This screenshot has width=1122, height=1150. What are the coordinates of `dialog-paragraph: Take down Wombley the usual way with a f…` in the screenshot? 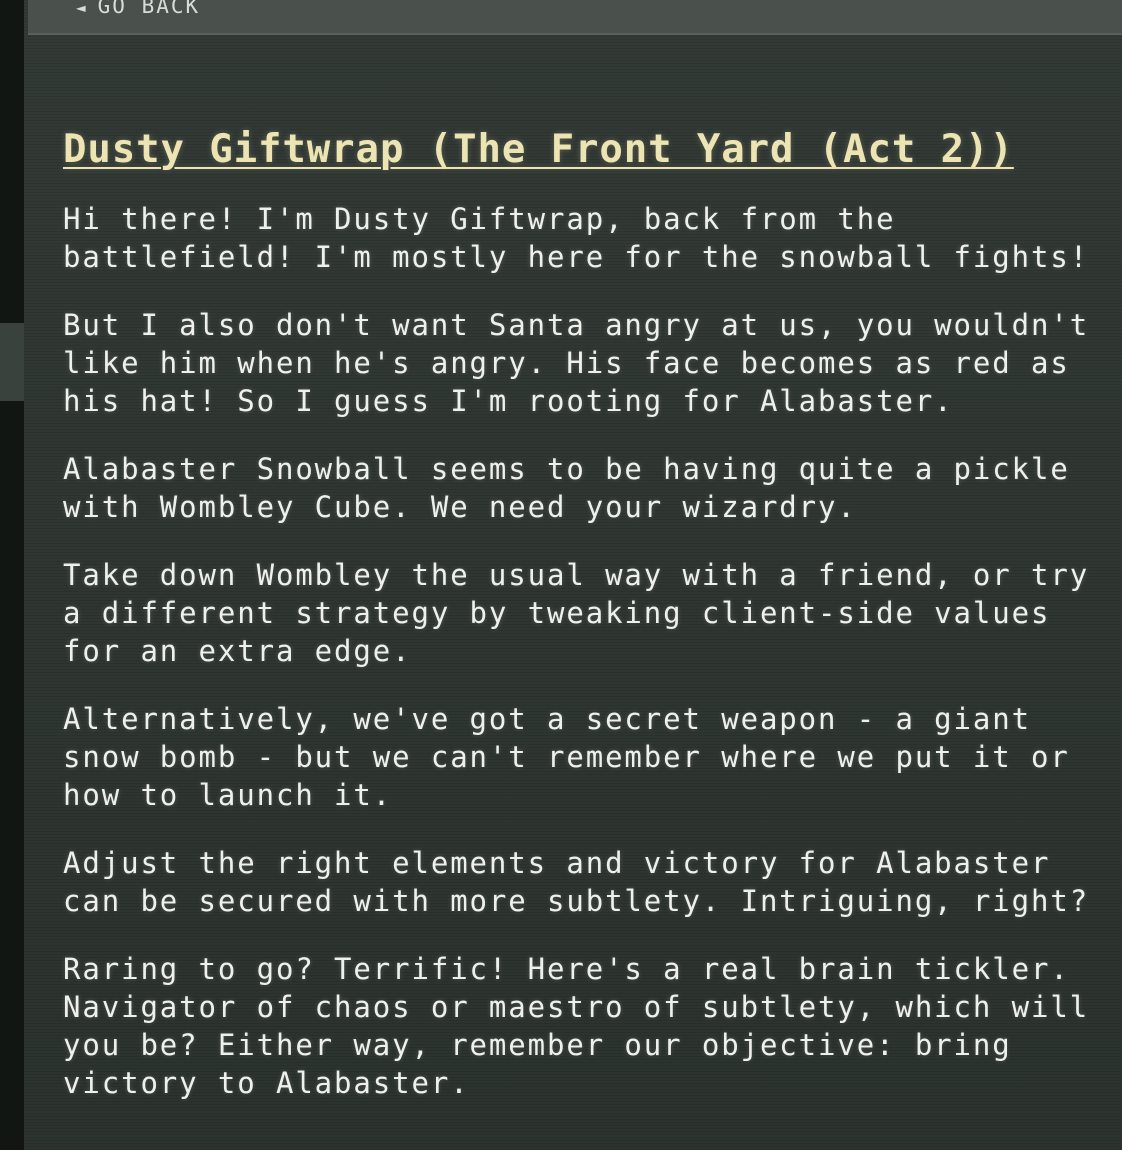 It's located at (576, 613).